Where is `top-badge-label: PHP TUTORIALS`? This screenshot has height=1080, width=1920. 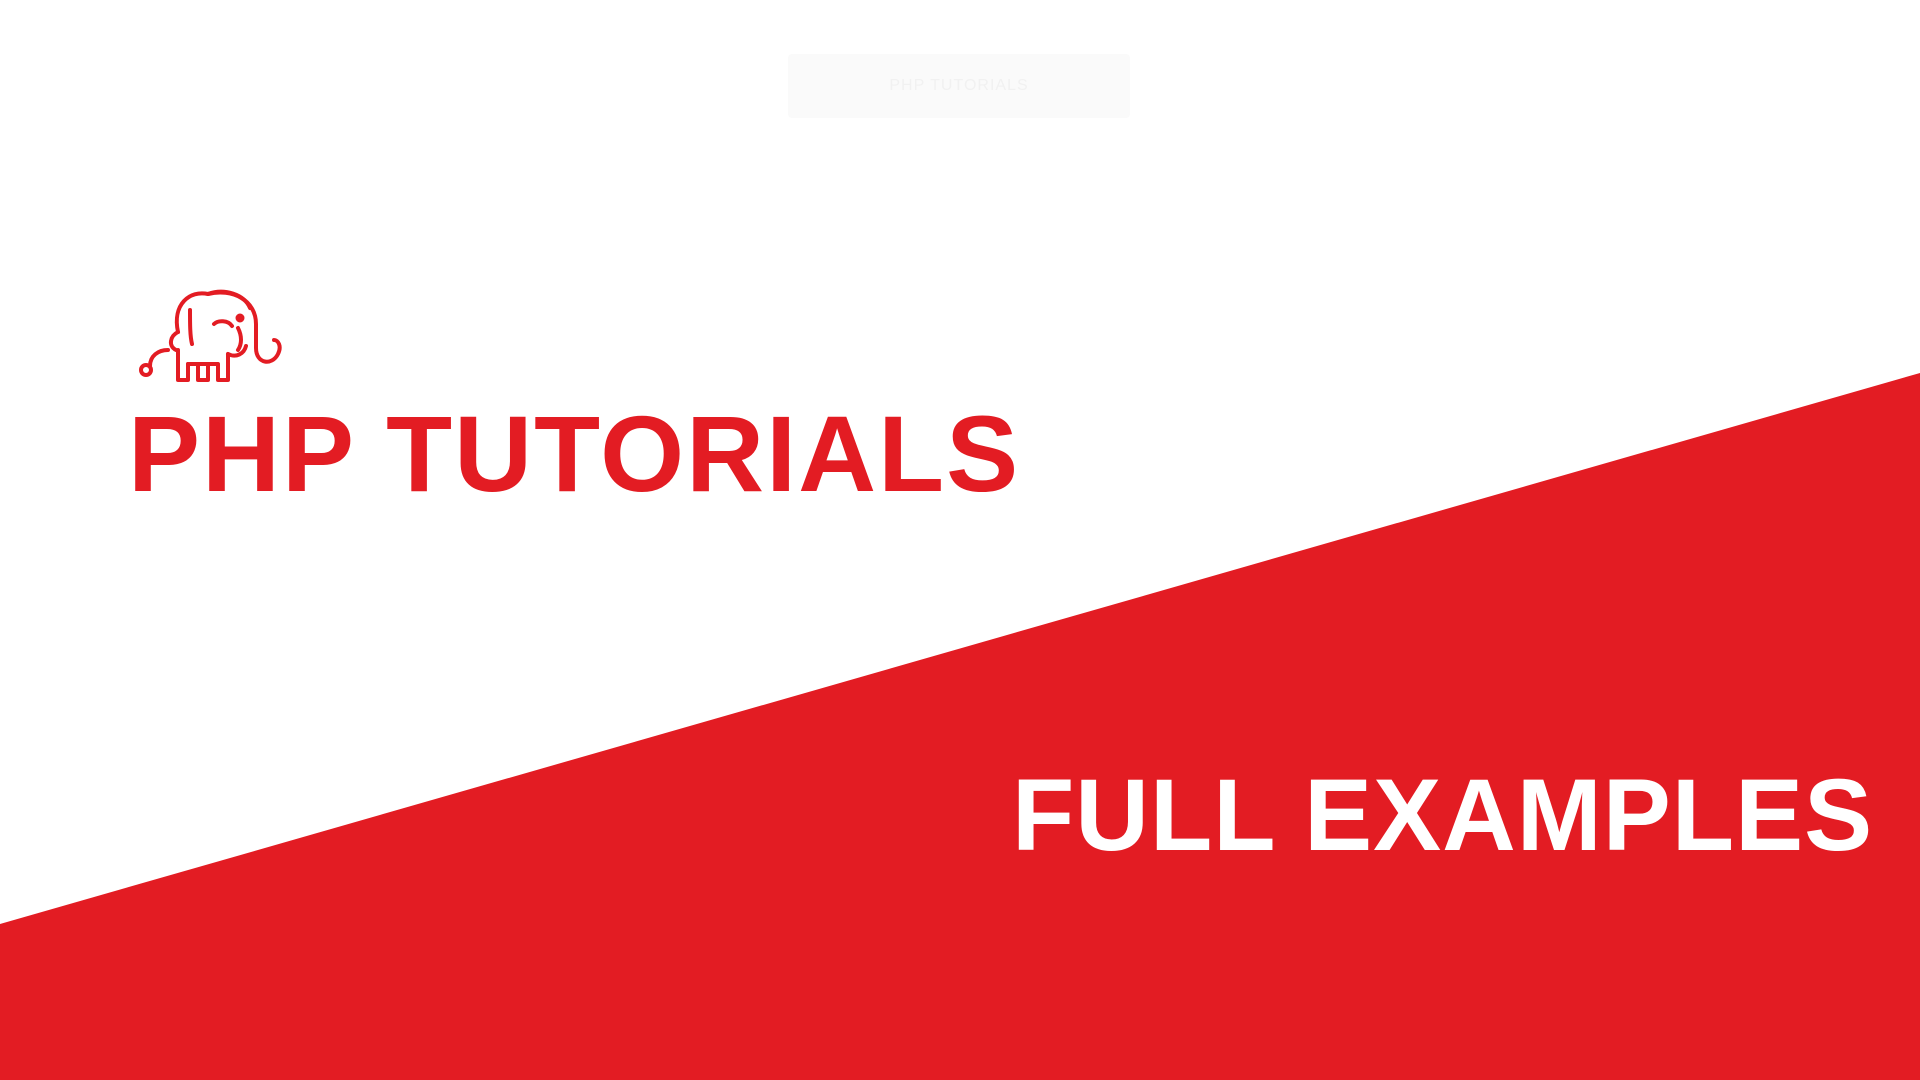 top-badge-label: PHP TUTORIALS is located at coordinates (959, 85).